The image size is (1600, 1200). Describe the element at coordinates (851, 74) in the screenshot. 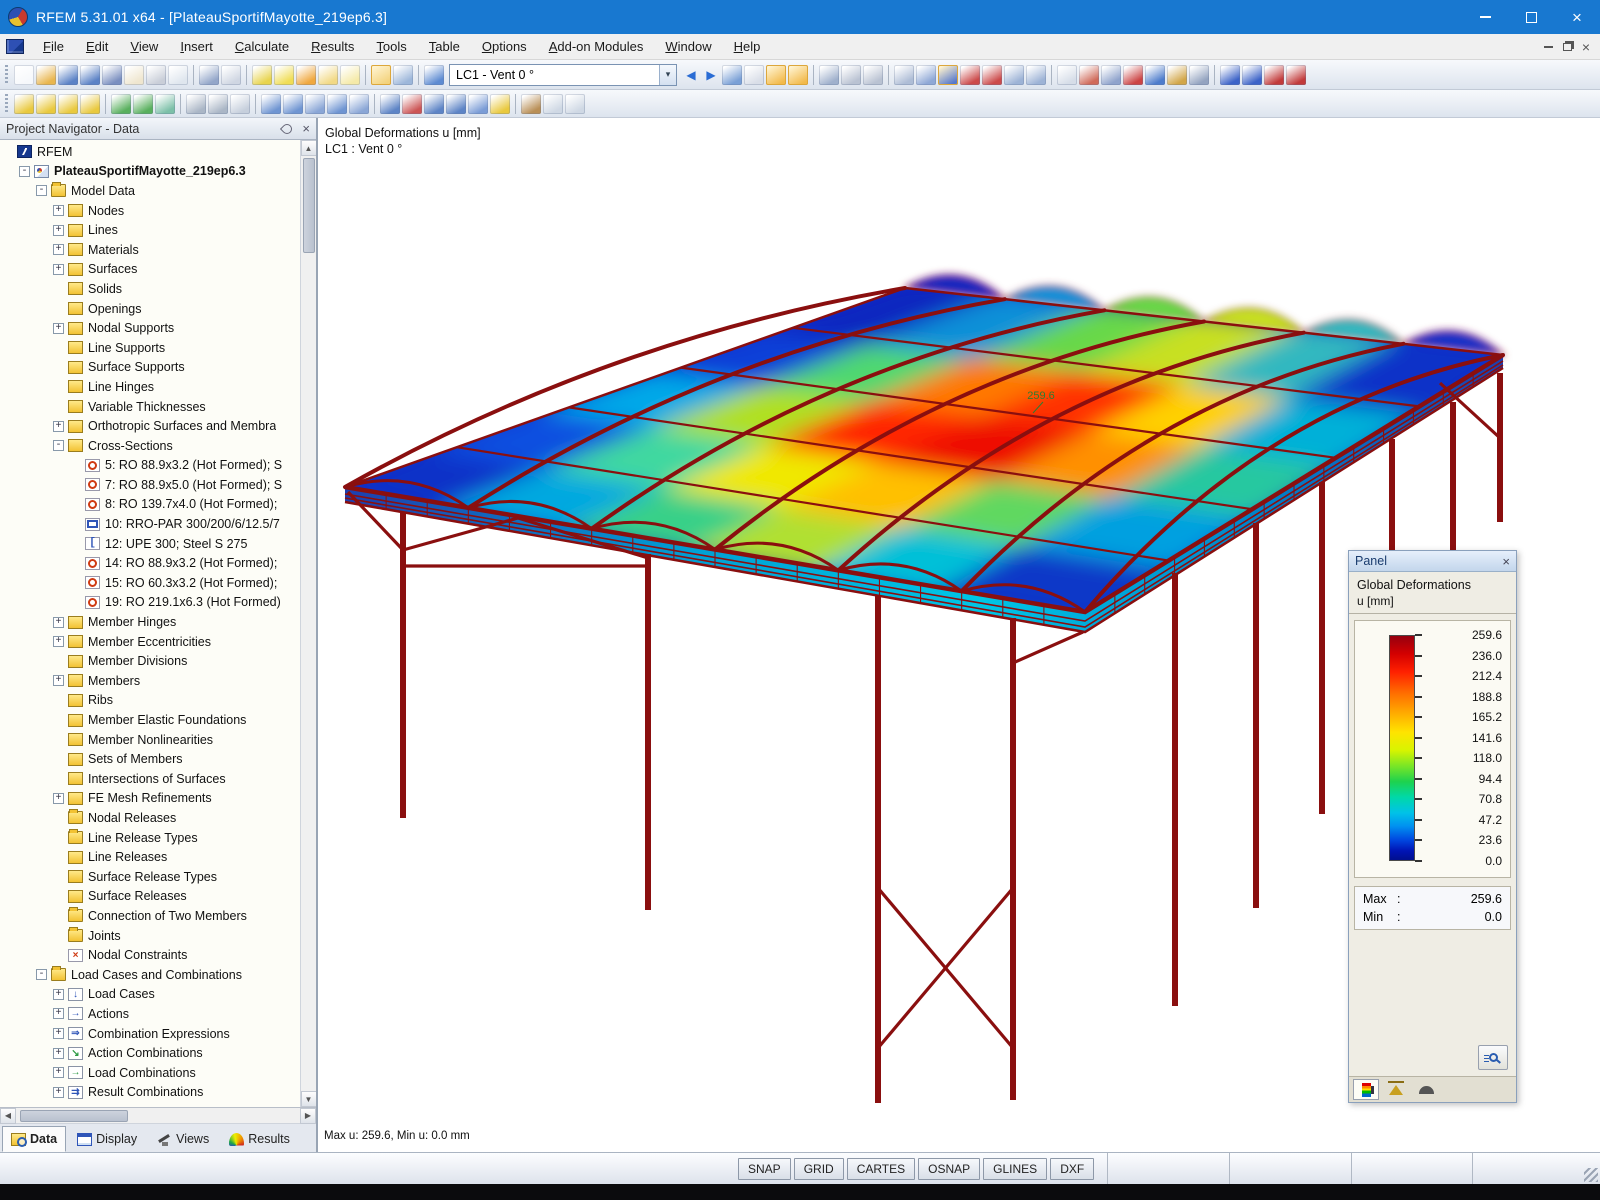

I see `result-table1-icon` at that location.